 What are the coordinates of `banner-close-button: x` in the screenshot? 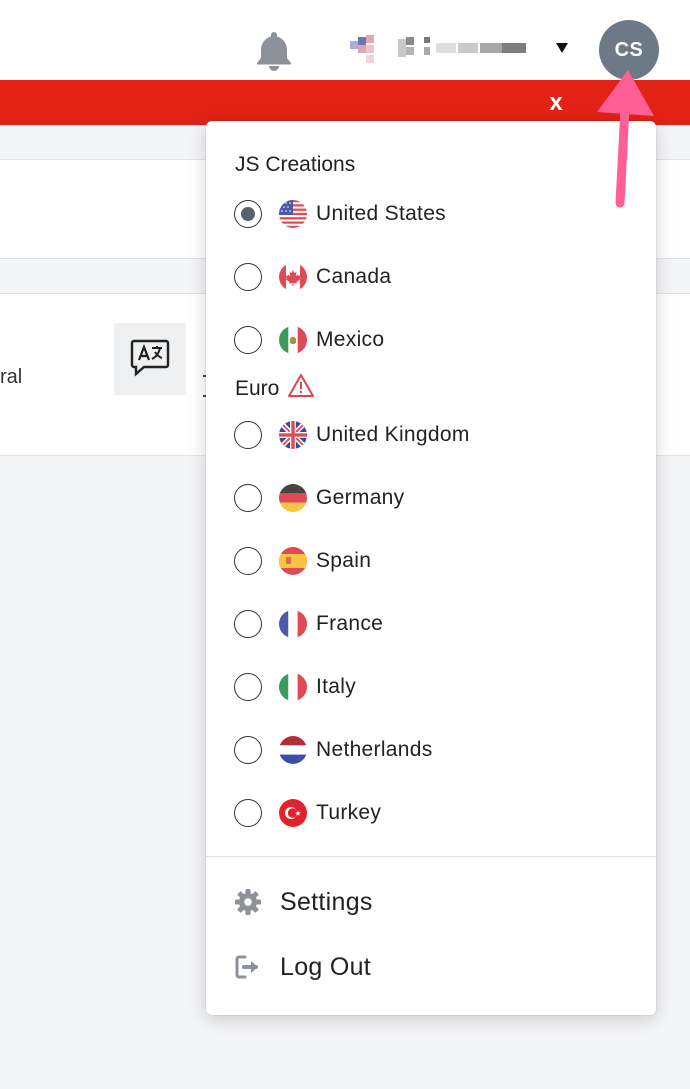 It's located at (556, 103).